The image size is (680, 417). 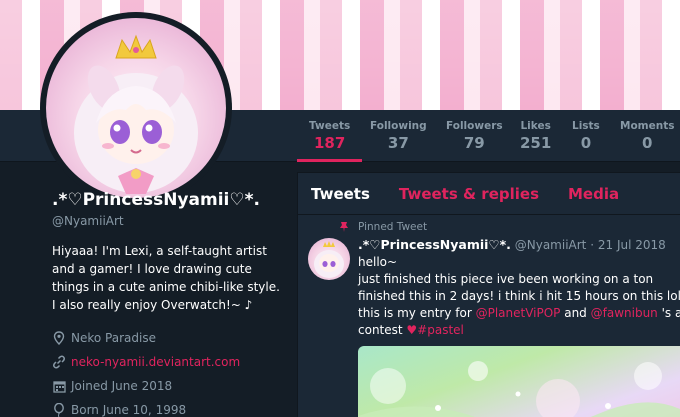 What do you see at coordinates (169, 200) in the screenshot?
I see `profile-name: .*♡PrincessNyamii♡*.` at bounding box center [169, 200].